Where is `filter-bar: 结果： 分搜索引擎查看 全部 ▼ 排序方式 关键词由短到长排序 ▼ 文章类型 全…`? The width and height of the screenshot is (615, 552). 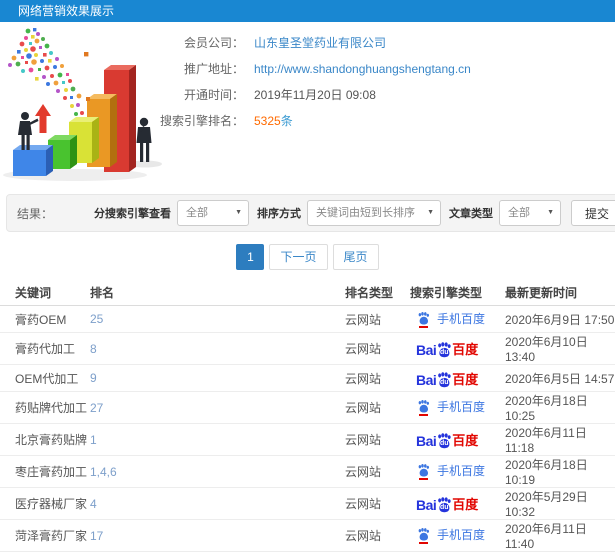
filter-bar: 结果： 分搜索引擎查看 全部 ▼ 排序方式 关键词由短到长排序 ▼ 文章类型 全… is located at coordinates (310, 213).